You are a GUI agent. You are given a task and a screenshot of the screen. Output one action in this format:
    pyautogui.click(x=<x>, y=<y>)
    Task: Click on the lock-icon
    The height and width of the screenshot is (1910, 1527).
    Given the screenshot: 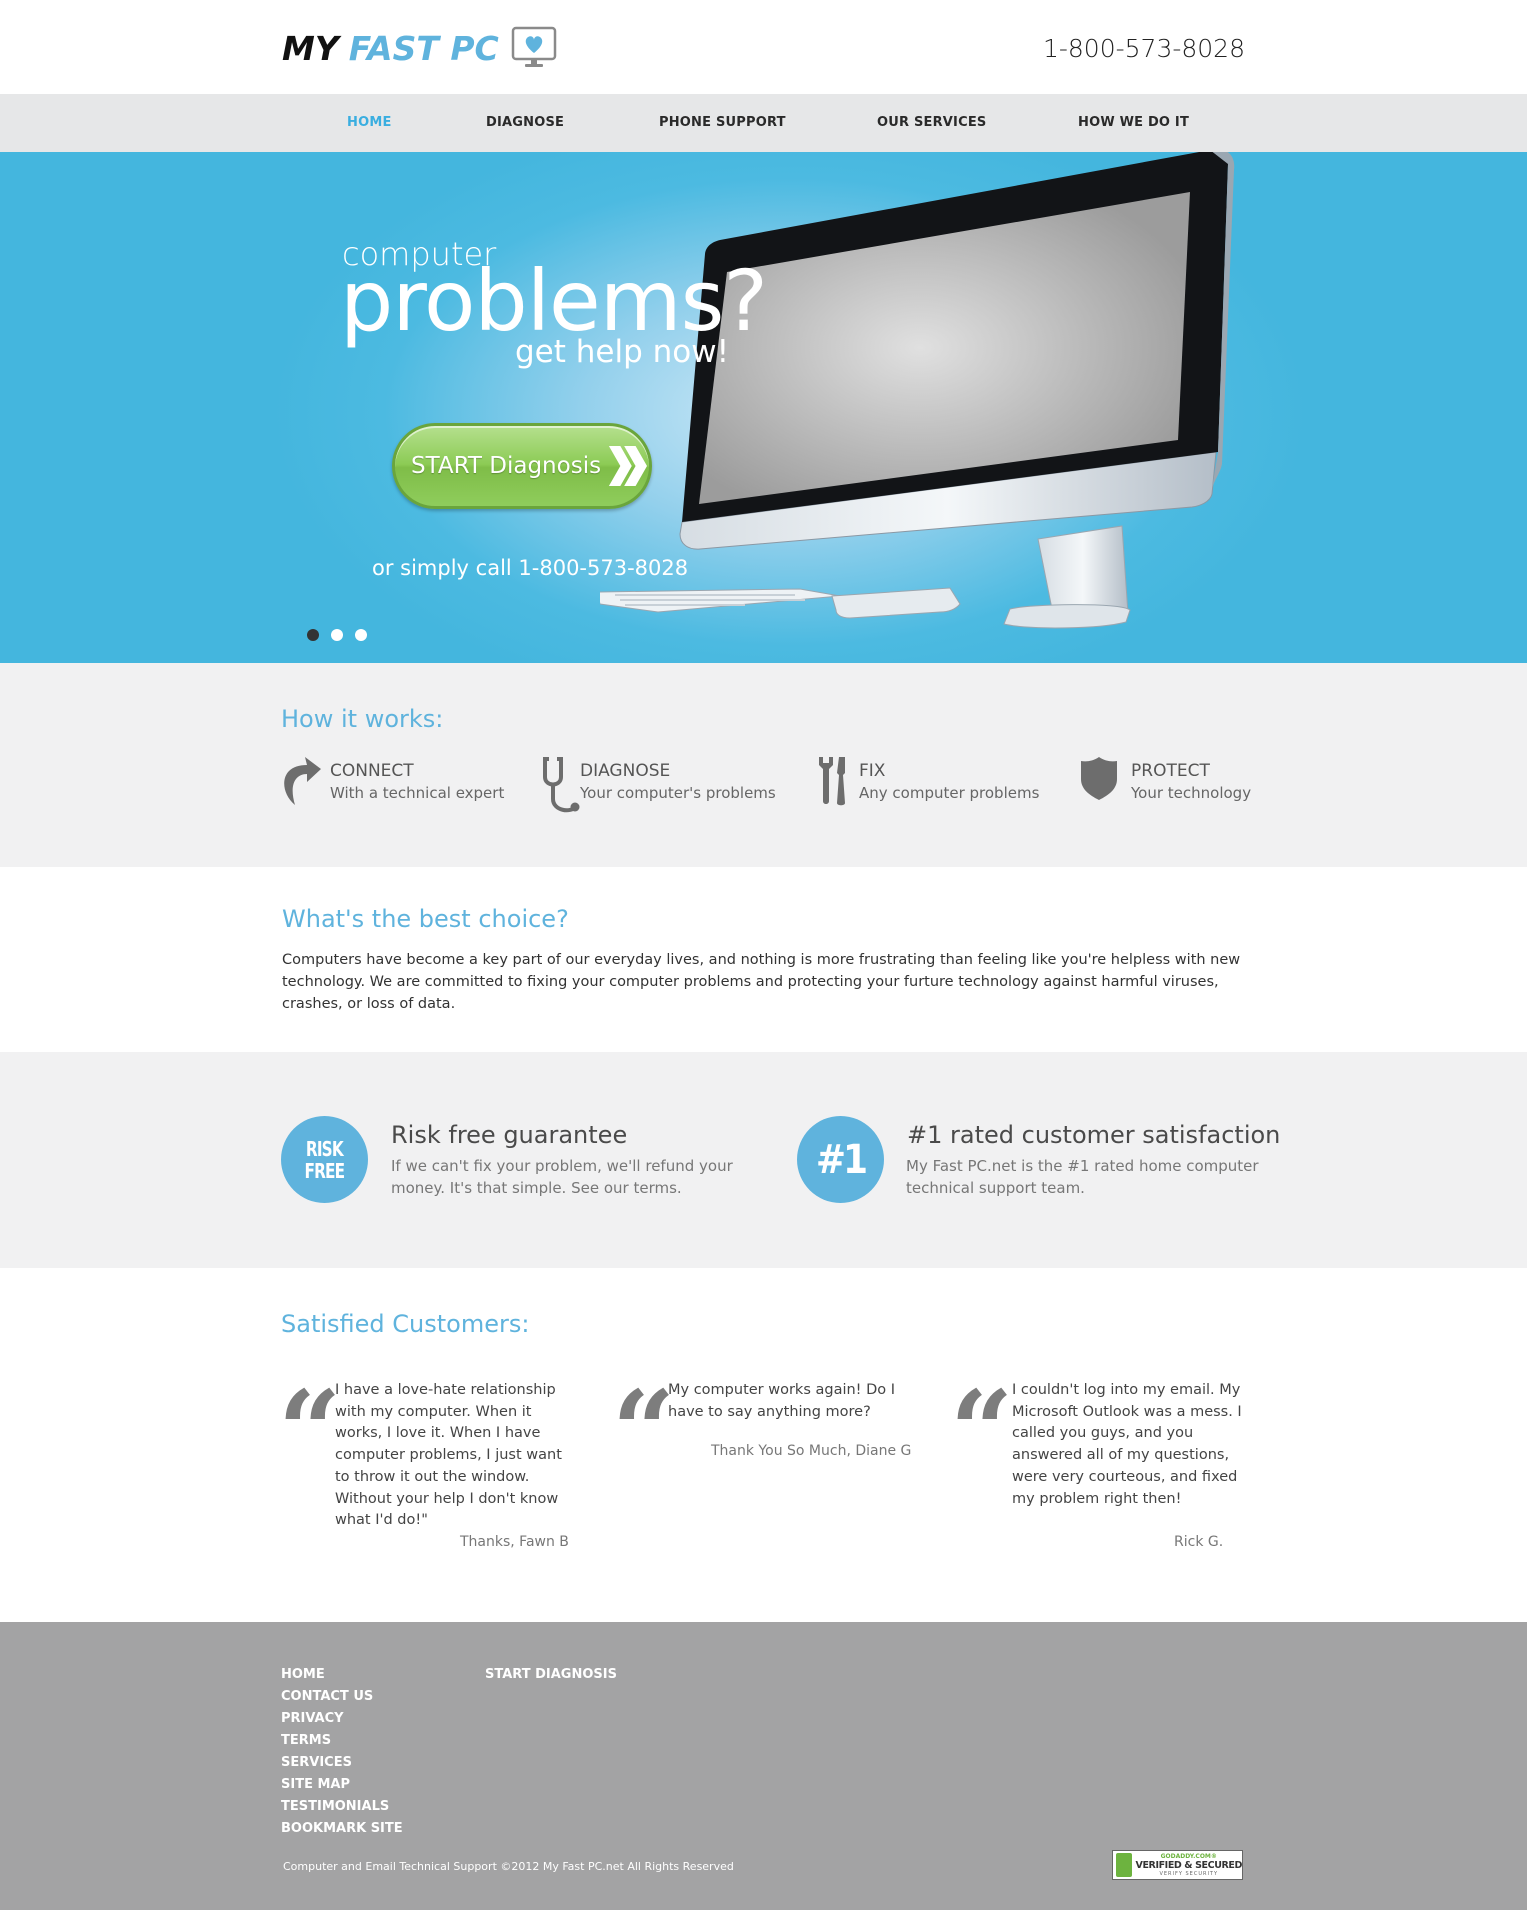 What is the action you would take?
    pyautogui.click(x=1124, y=1865)
    